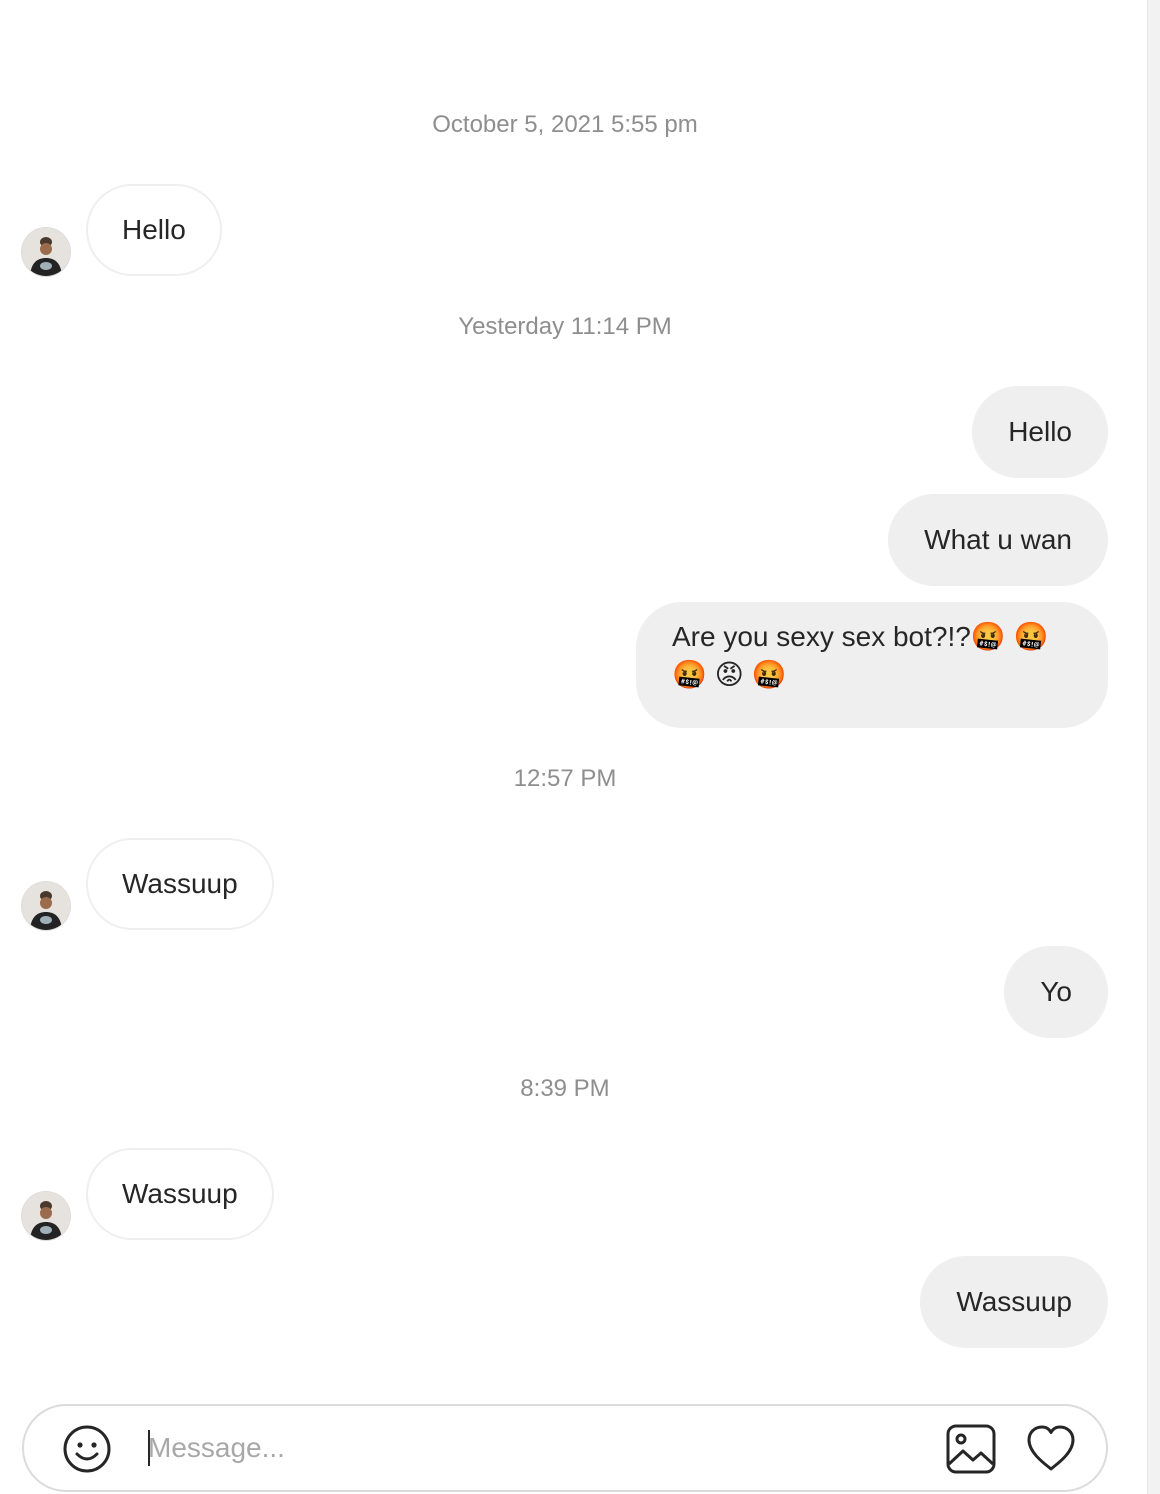  I want to click on message-composer, so click(565, 1448).